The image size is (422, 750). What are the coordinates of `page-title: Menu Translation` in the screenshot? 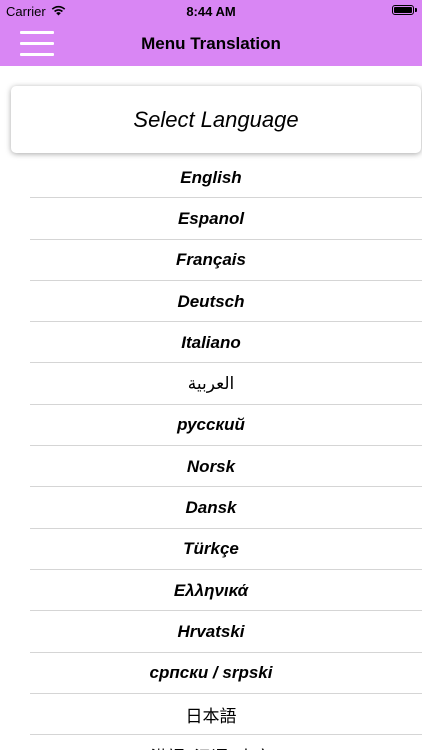 It's located at (211, 43).